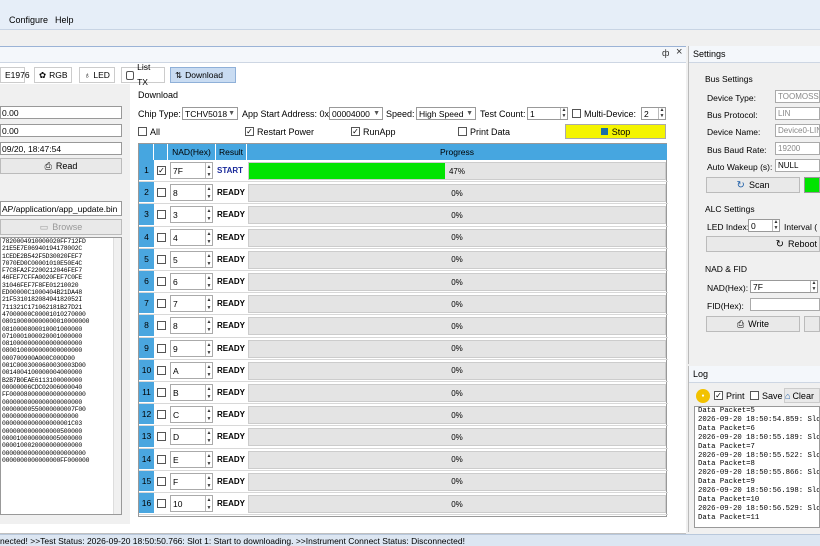  What do you see at coordinates (191, 348) in the screenshot?
I see `nad-spinner: 9 ▲ ▼` at bounding box center [191, 348].